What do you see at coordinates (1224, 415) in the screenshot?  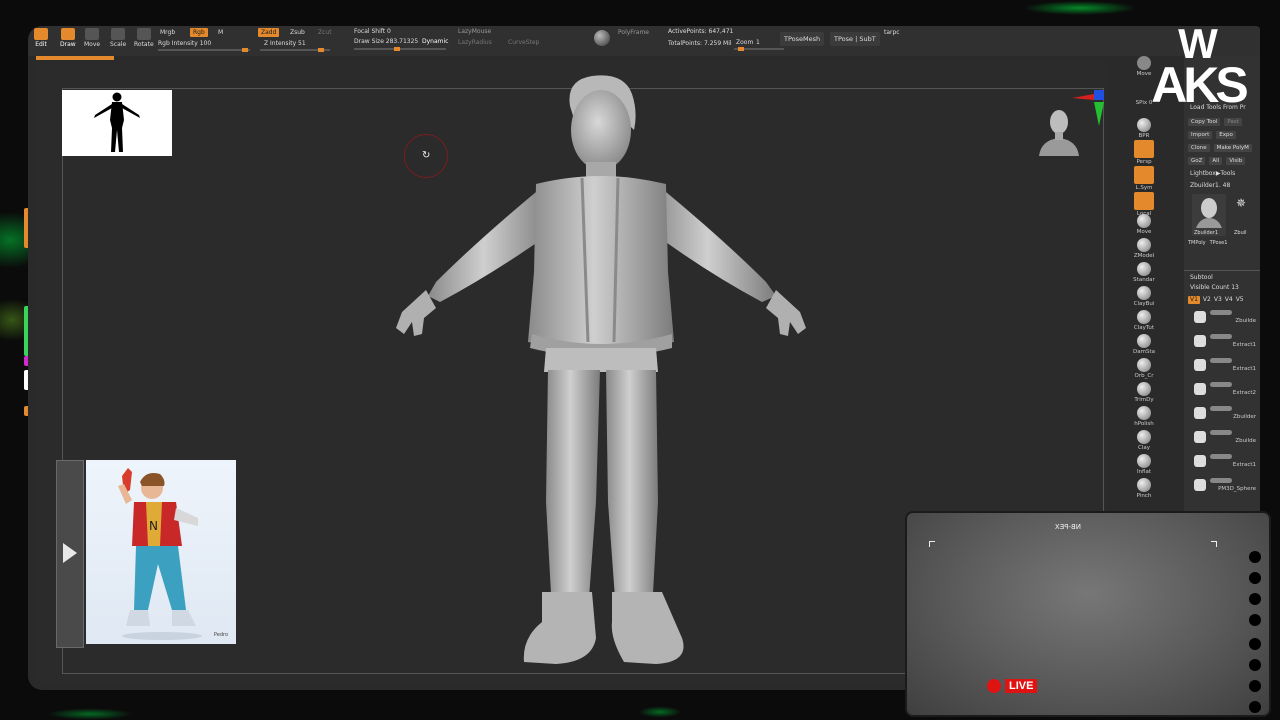 I see `subtool-item: Zbuilder` at bounding box center [1224, 415].